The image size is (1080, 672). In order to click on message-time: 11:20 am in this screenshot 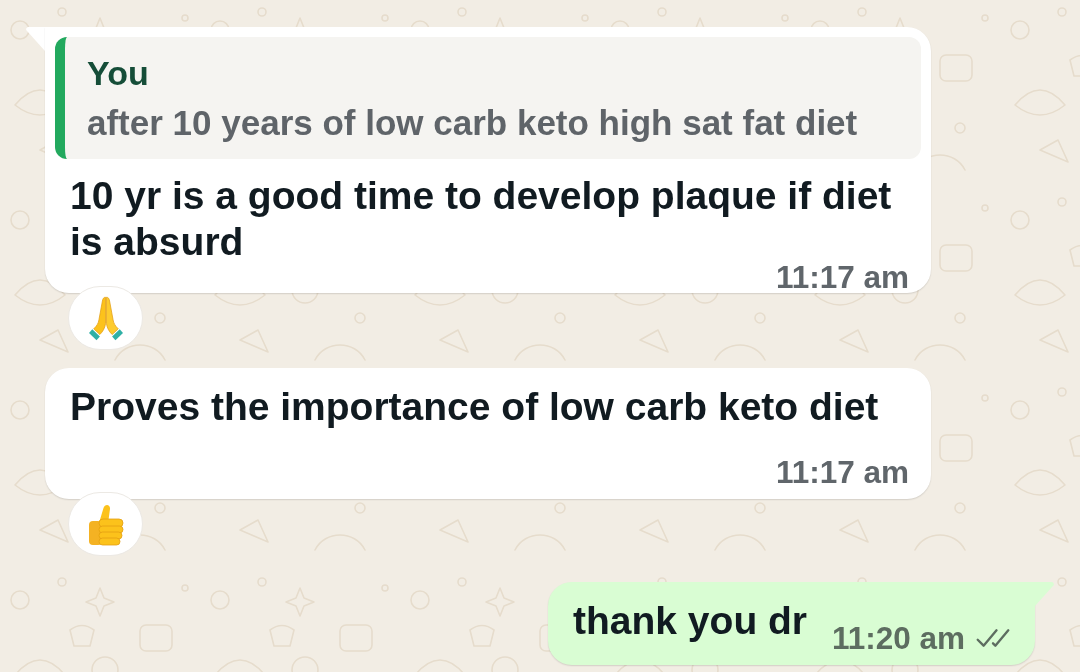, I will do `click(898, 638)`.